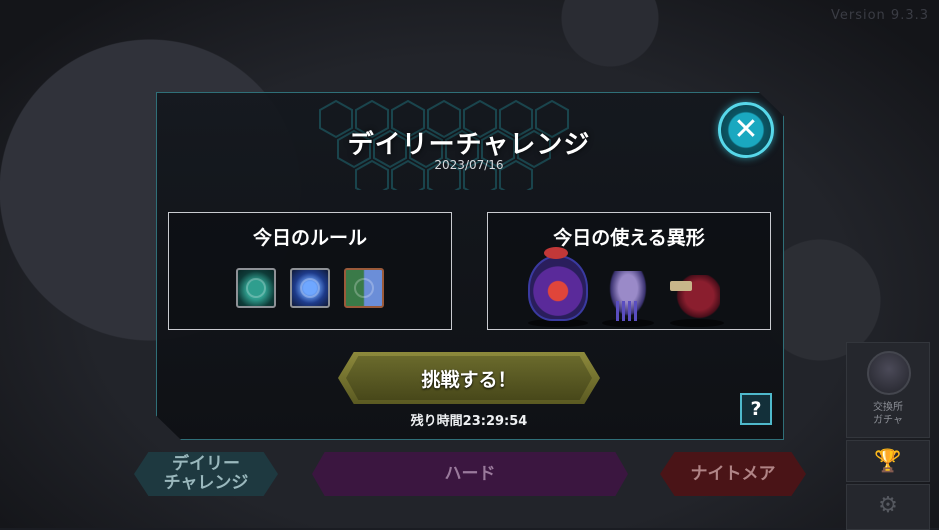 This screenshot has height=530, width=939. Describe the element at coordinates (628, 296) in the screenshot. I see `purple-squid-monster` at that location.